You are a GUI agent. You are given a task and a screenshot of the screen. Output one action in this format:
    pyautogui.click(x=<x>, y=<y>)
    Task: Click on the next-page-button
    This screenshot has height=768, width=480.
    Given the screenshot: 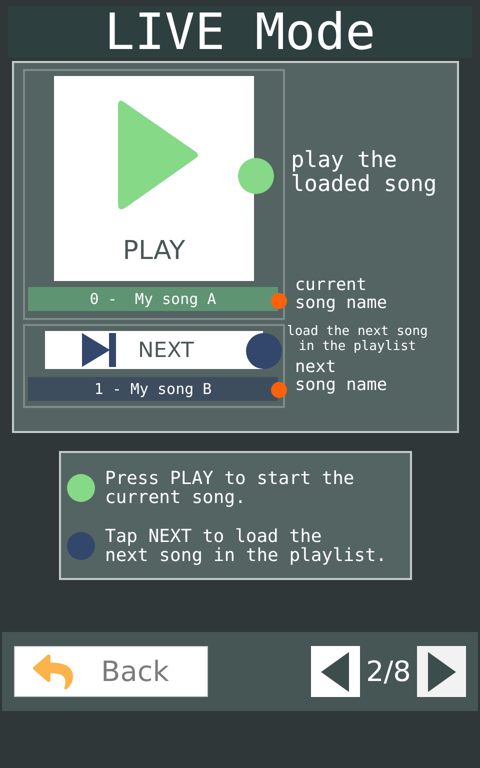 What is the action you would take?
    pyautogui.click(x=441, y=671)
    